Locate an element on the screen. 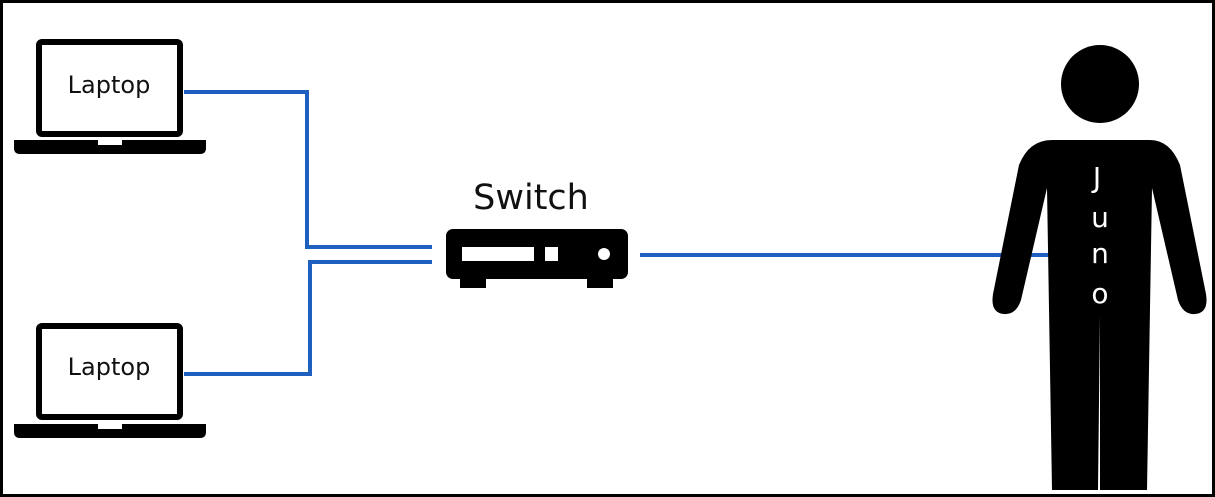 The height and width of the screenshot is (497, 1215). person-label-letter-o: o is located at coordinates (1100, 293).